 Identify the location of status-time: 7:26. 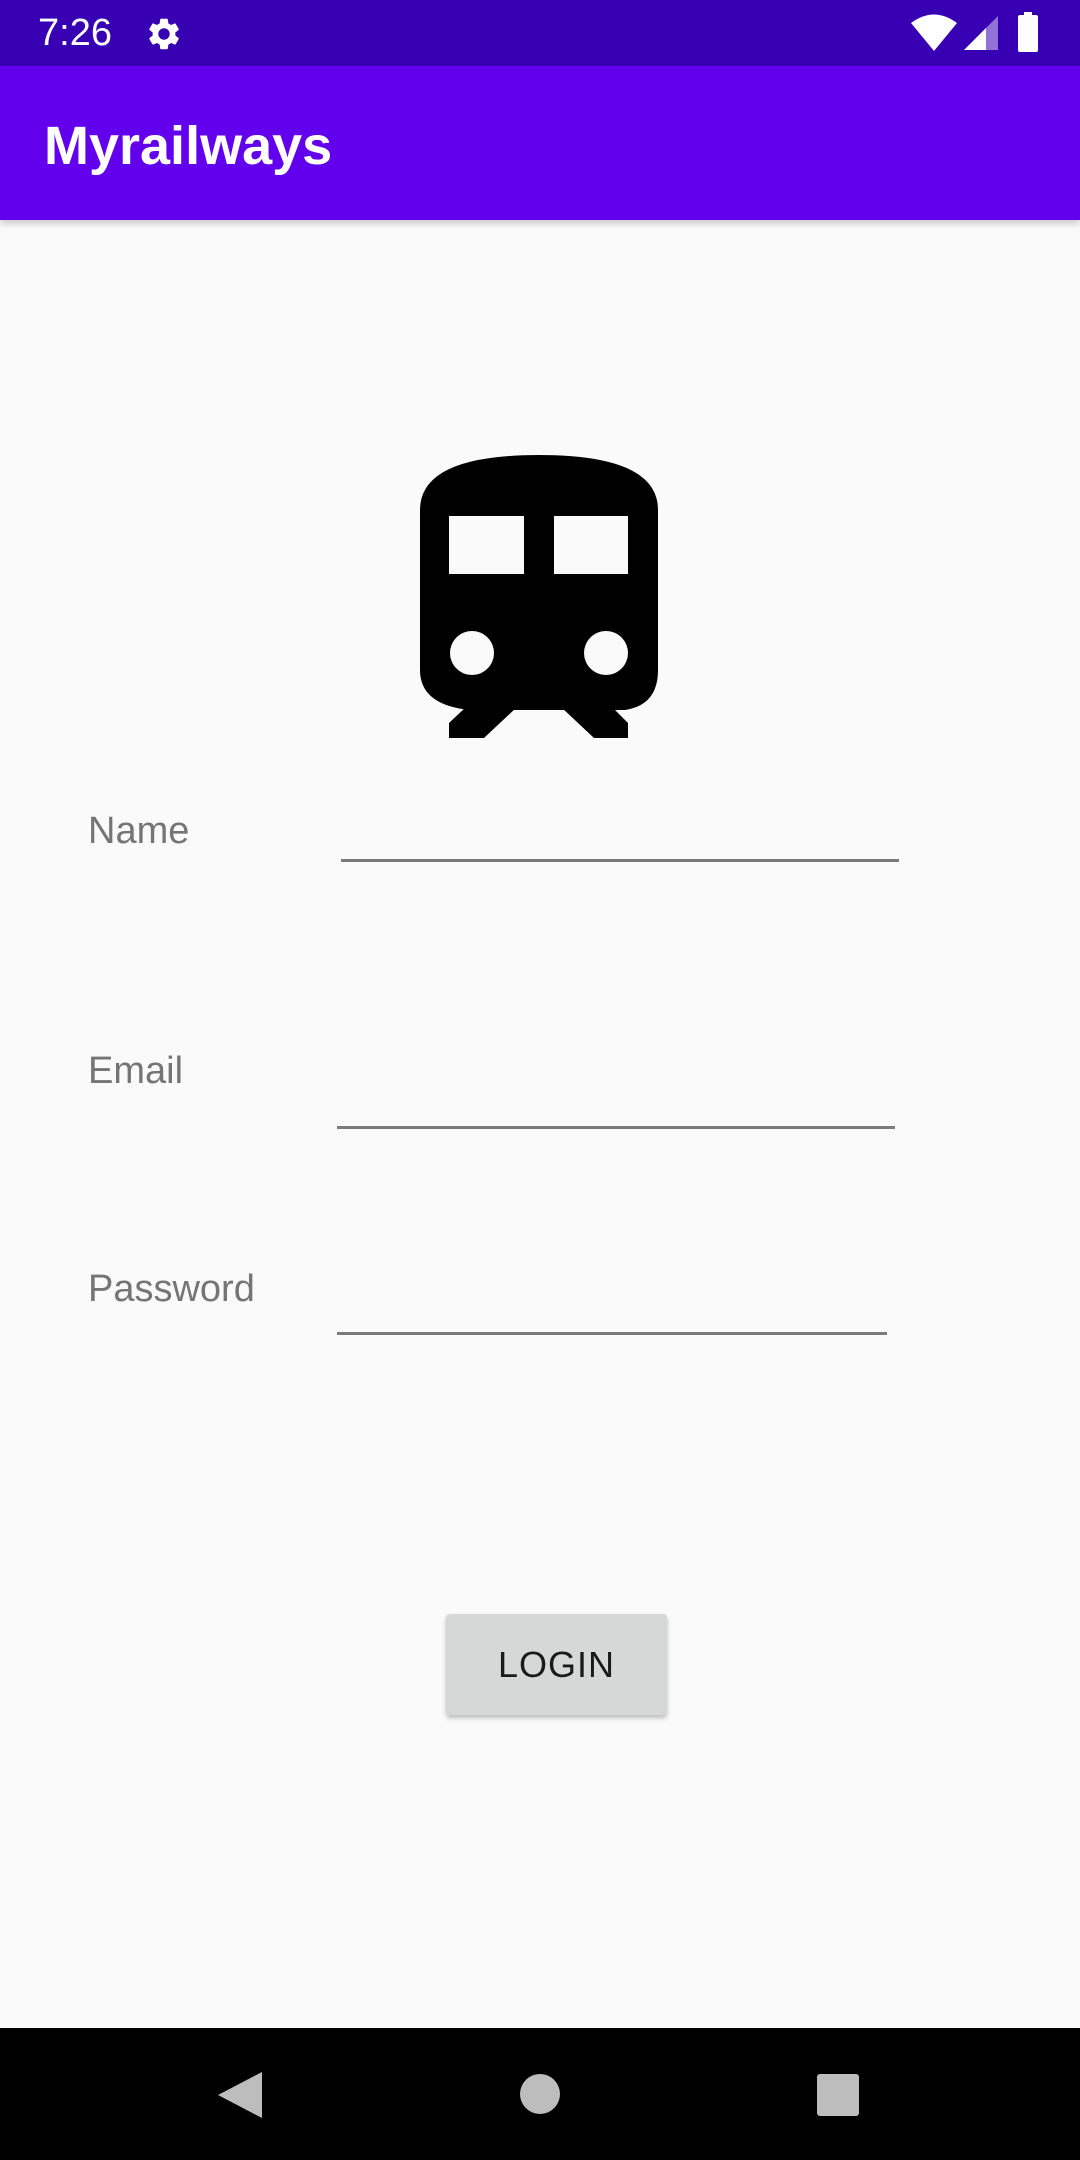
(75, 33).